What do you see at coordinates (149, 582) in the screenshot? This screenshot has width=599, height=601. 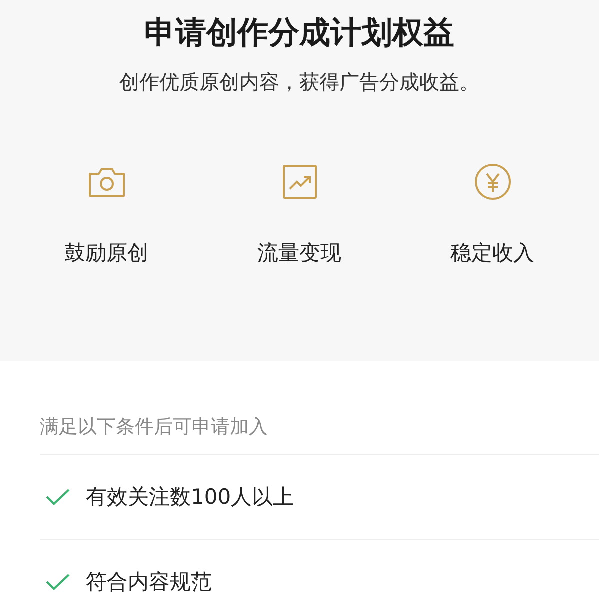 I see `requirement-text: 符合内容规范` at bounding box center [149, 582].